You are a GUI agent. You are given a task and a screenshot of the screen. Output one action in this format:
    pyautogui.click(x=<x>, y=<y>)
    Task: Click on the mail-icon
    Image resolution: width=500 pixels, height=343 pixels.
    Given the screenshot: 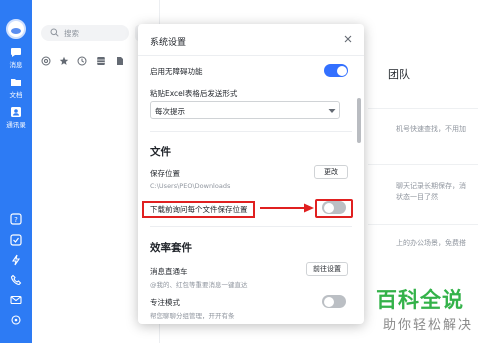 What is the action you would take?
    pyautogui.click(x=16, y=300)
    